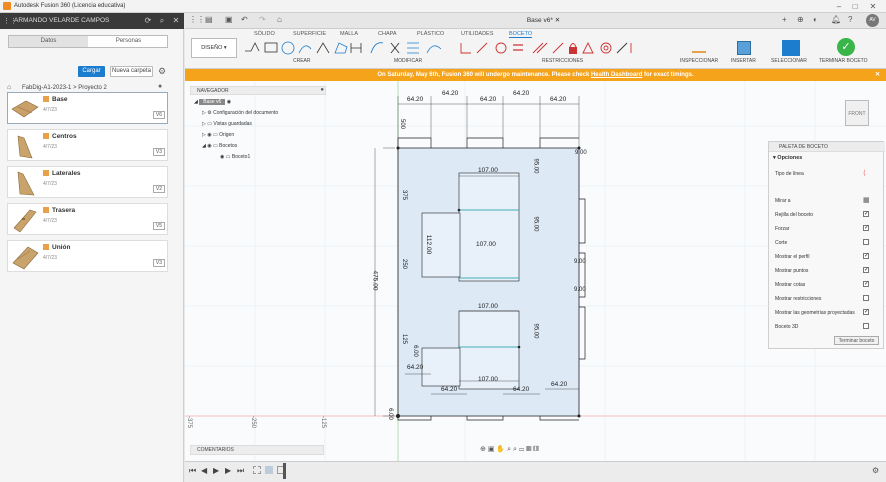  I want to click on tab-document: Base v6* ✕, so click(543, 21).